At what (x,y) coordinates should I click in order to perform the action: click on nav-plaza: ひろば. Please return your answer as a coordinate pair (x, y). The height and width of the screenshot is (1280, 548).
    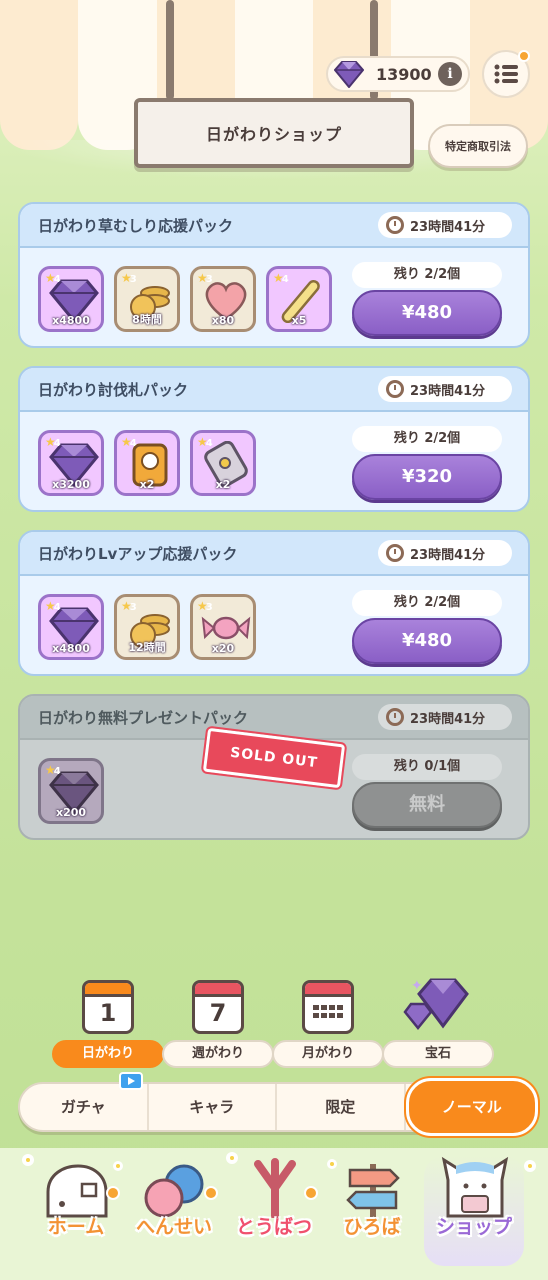
    Looking at the image, I should click on (372, 1211).